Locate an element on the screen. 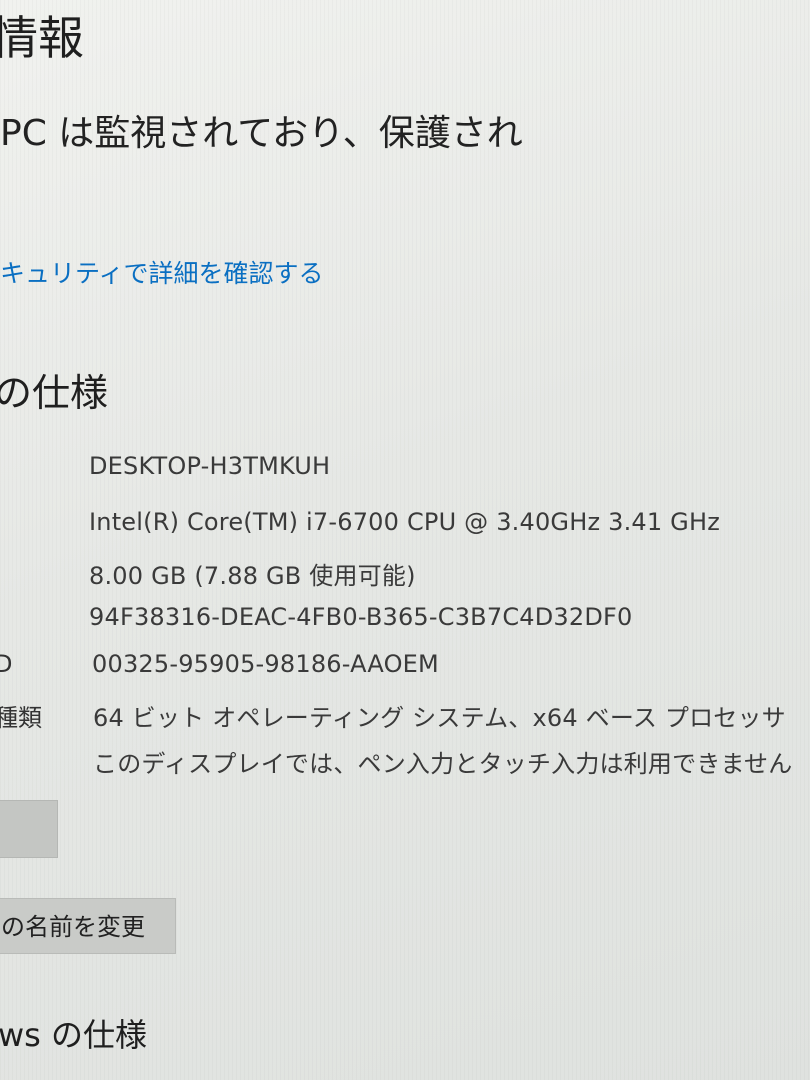 Image resolution: width=810 pixels, height=1080 pixels. protection-status-text: PC は監視されており、保護され is located at coordinates (261, 133).